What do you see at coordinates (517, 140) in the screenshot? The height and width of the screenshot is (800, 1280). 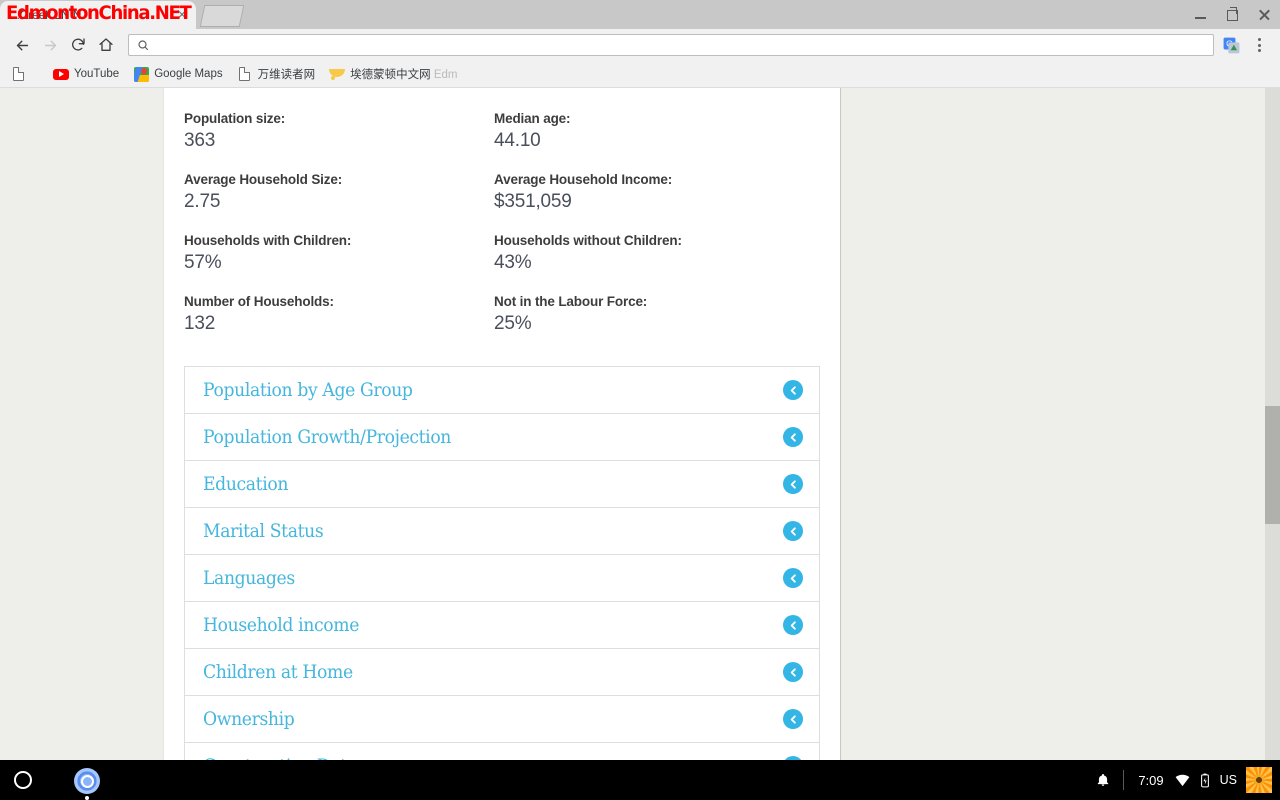 I see `stat-value: 44.10` at bounding box center [517, 140].